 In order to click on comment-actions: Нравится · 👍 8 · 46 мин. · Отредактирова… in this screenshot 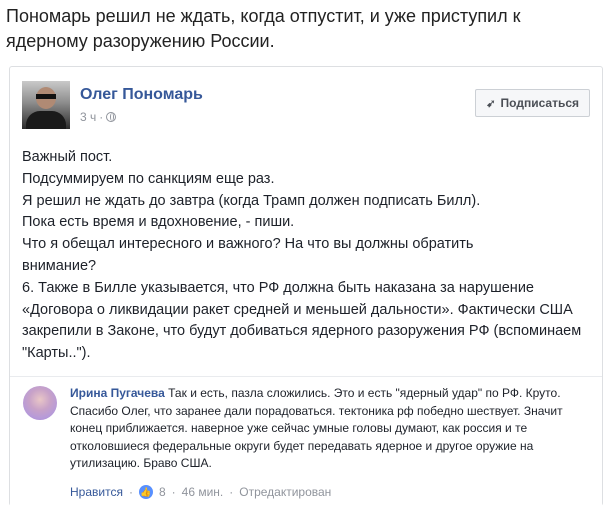, I will do `click(200, 492)`.